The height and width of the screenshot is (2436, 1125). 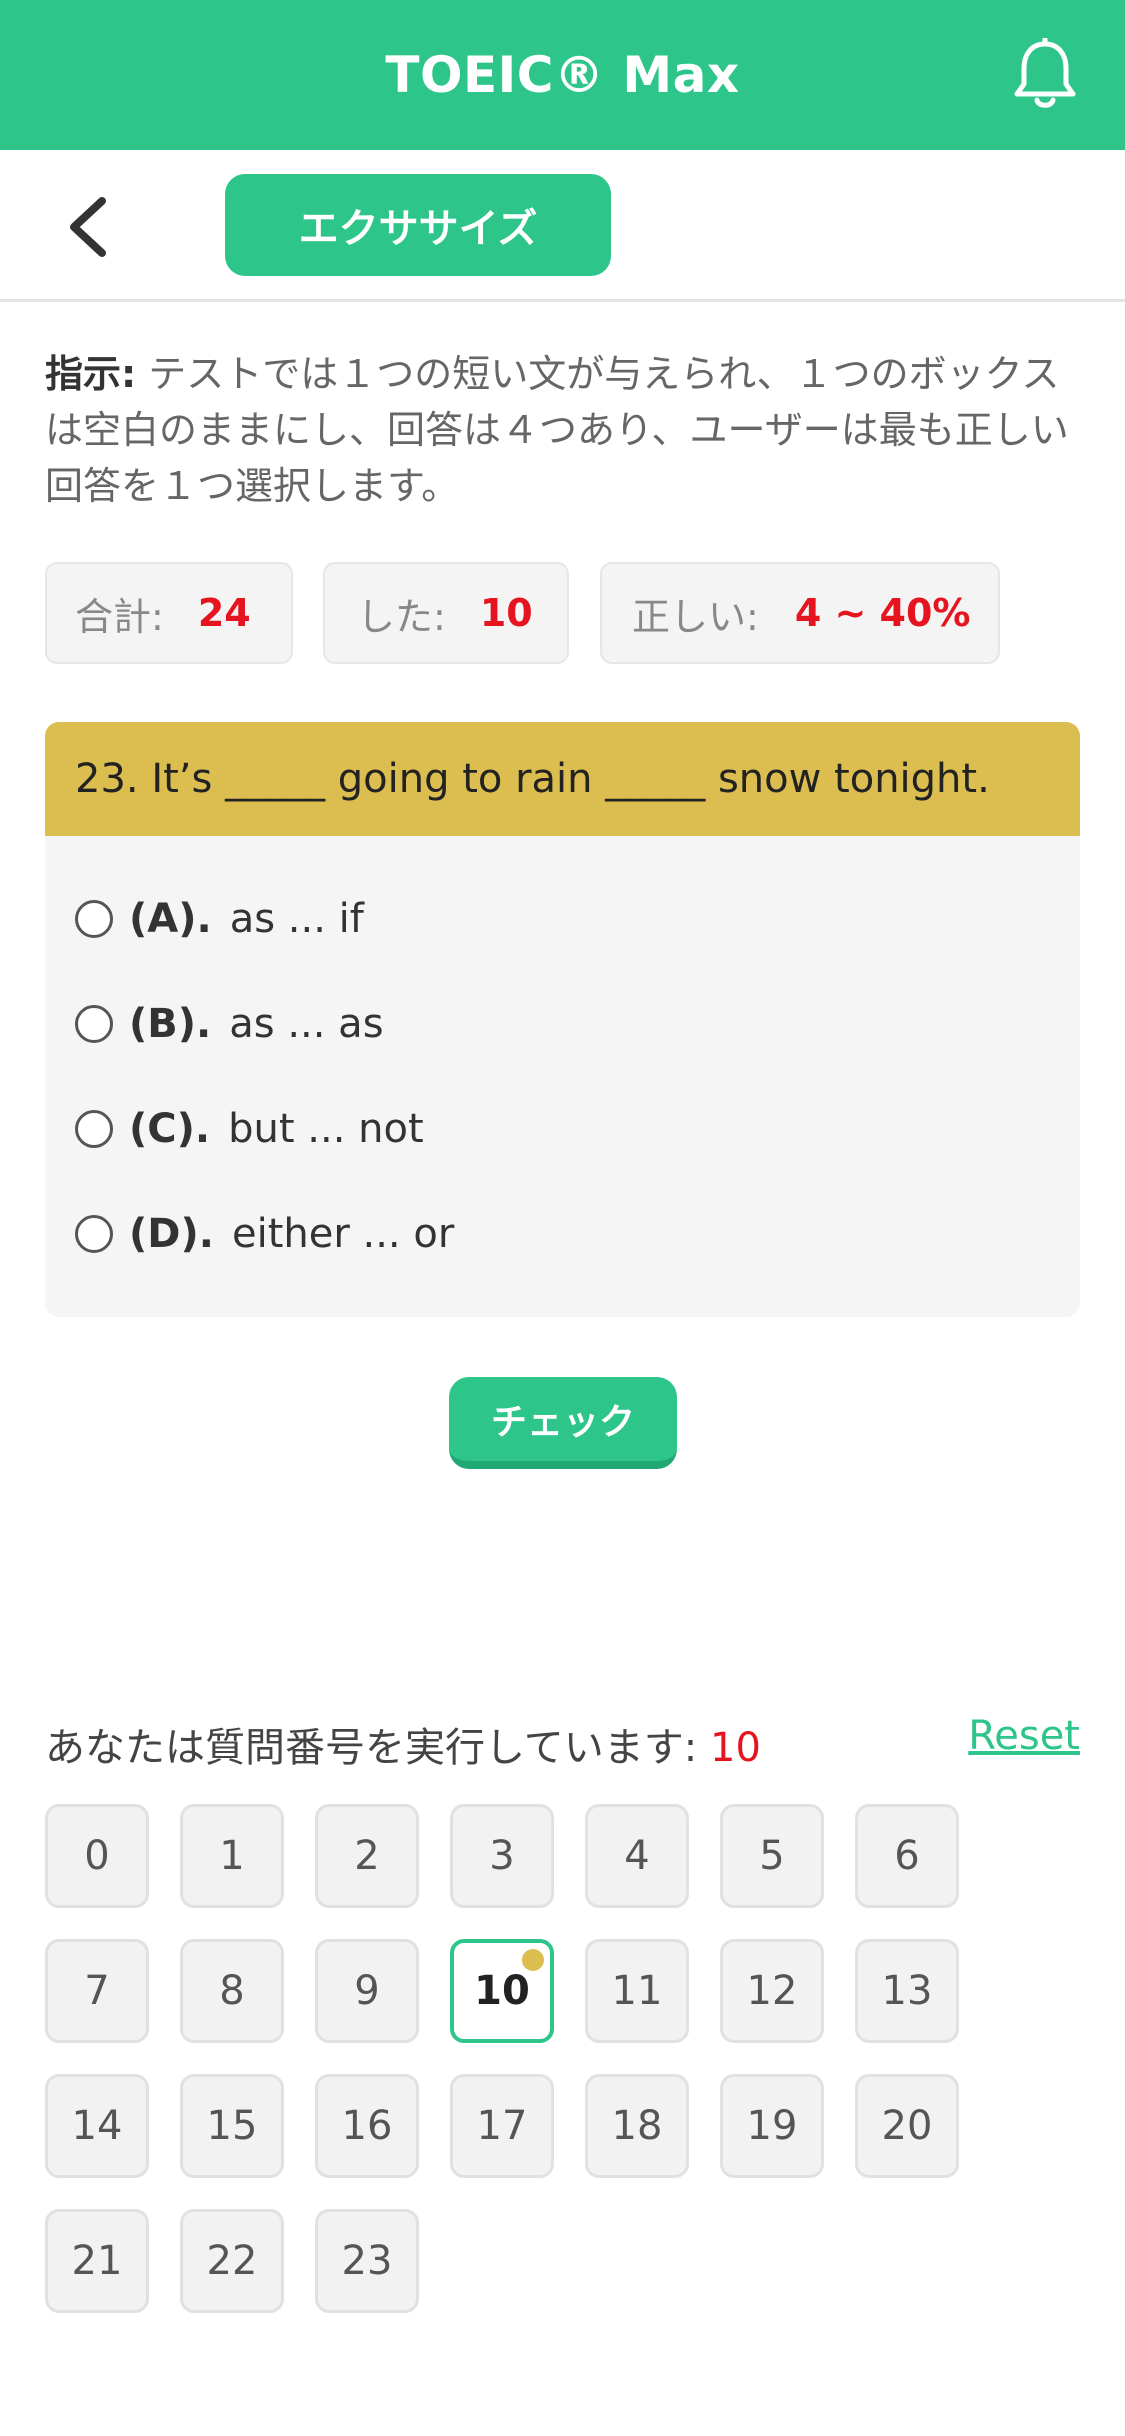 What do you see at coordinates (563, 1423) in the screenshot?
I see `check-button: チェック` at bounding box center [563, 1423].